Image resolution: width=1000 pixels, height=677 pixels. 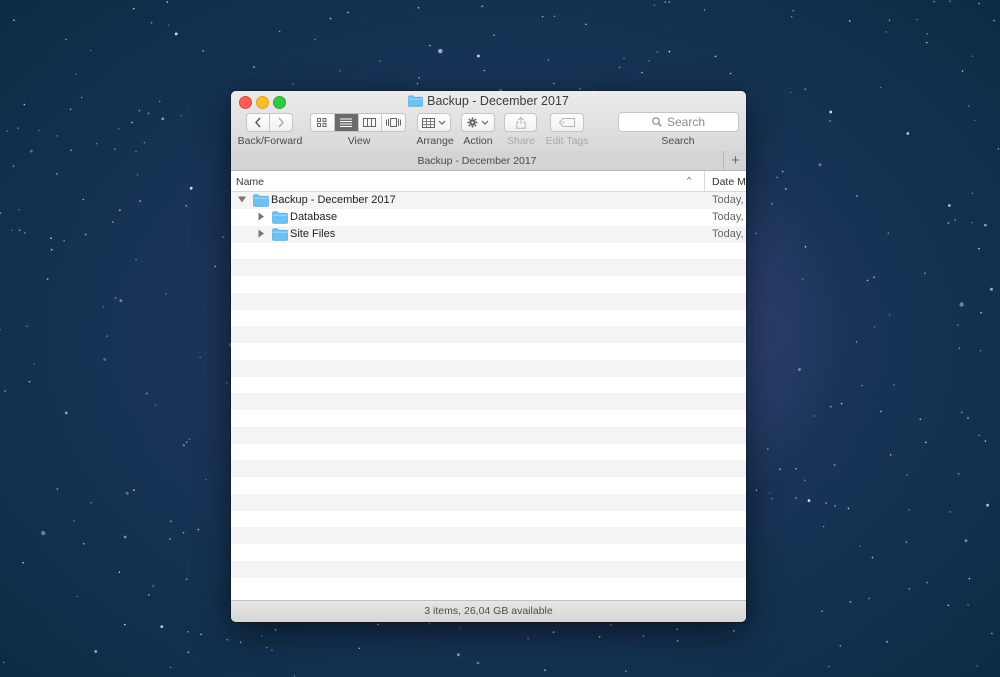 I want to click on view-label: View, so click(x=359, y=141).